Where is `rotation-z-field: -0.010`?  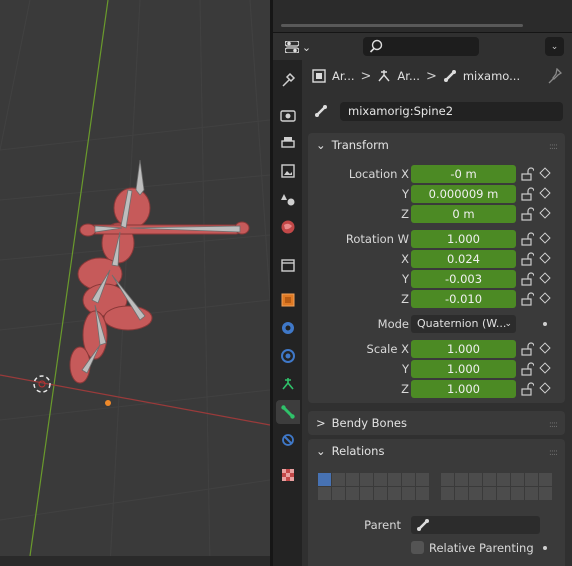 rotation-z-field: -0.010 is located at coordinates (463, 299).